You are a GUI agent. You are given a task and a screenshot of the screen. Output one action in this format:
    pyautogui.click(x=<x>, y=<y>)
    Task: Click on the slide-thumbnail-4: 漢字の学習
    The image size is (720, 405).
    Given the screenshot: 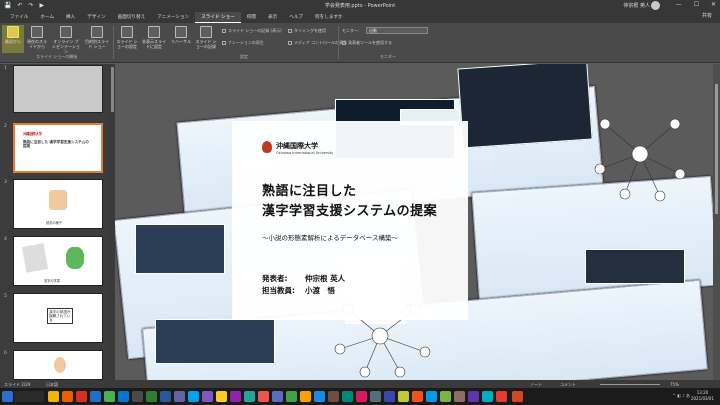 What is the action you would take?
    pyautogui.click(x=58, y=261)
    